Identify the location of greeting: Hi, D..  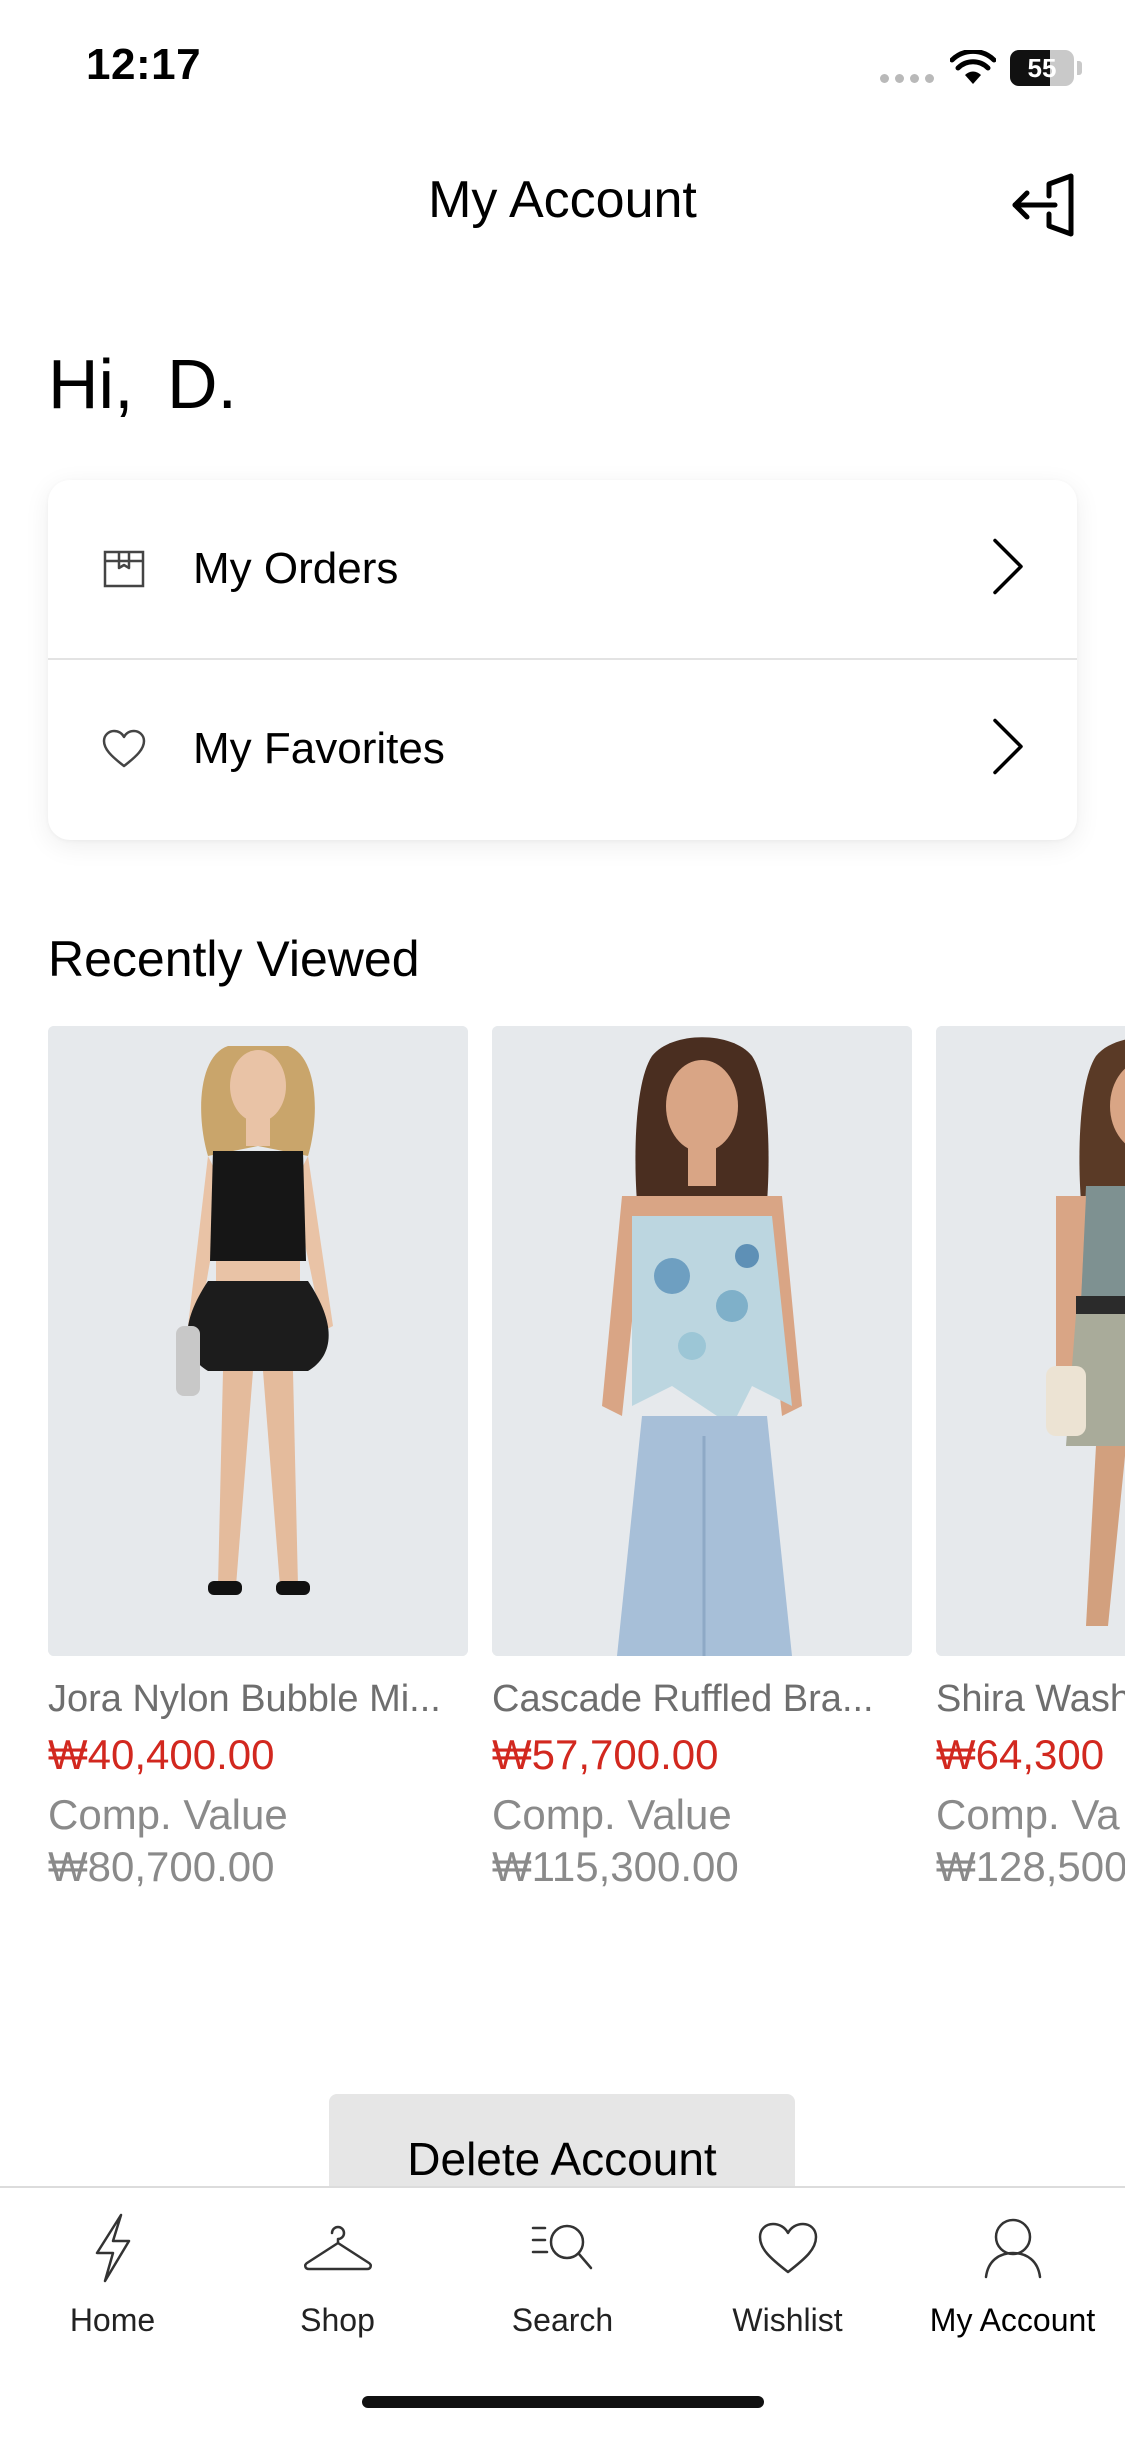
(142, 384).